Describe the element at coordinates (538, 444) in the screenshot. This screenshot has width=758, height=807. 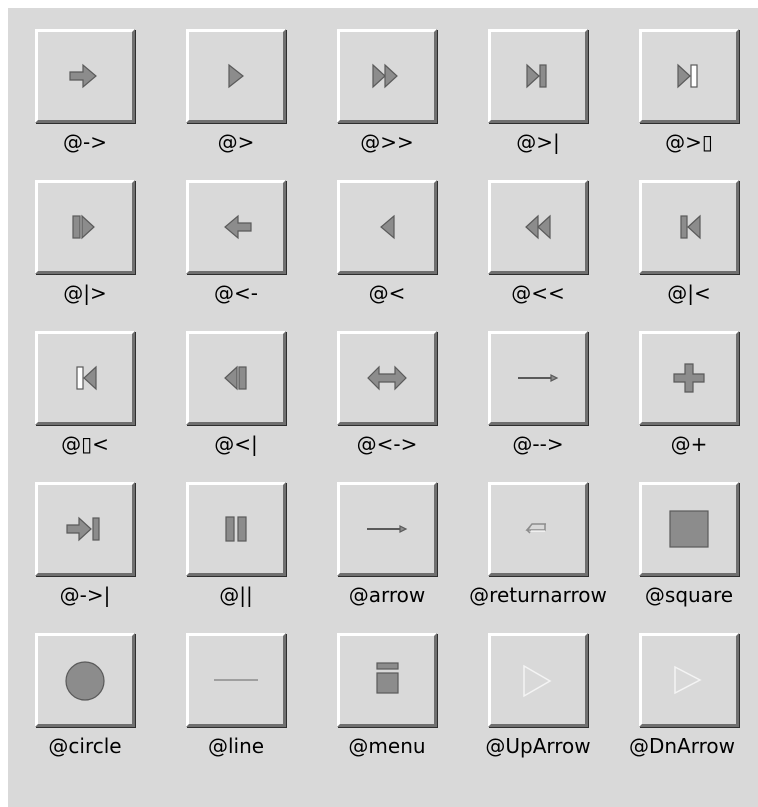
I see `label-thin-arrow: @-->` at that location.